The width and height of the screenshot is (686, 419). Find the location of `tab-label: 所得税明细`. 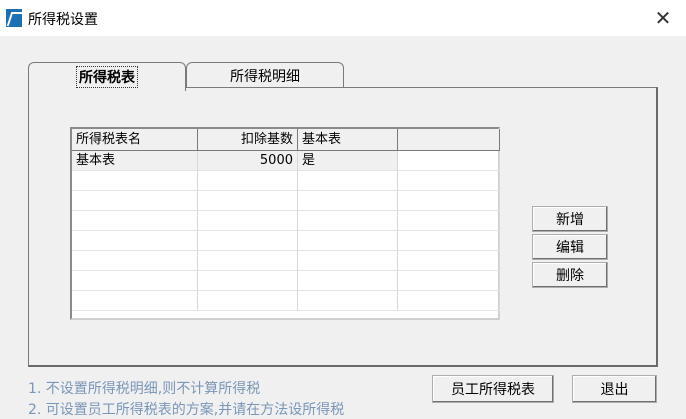

tab-label: 所得税明细 is located at coordinates (265, 76).